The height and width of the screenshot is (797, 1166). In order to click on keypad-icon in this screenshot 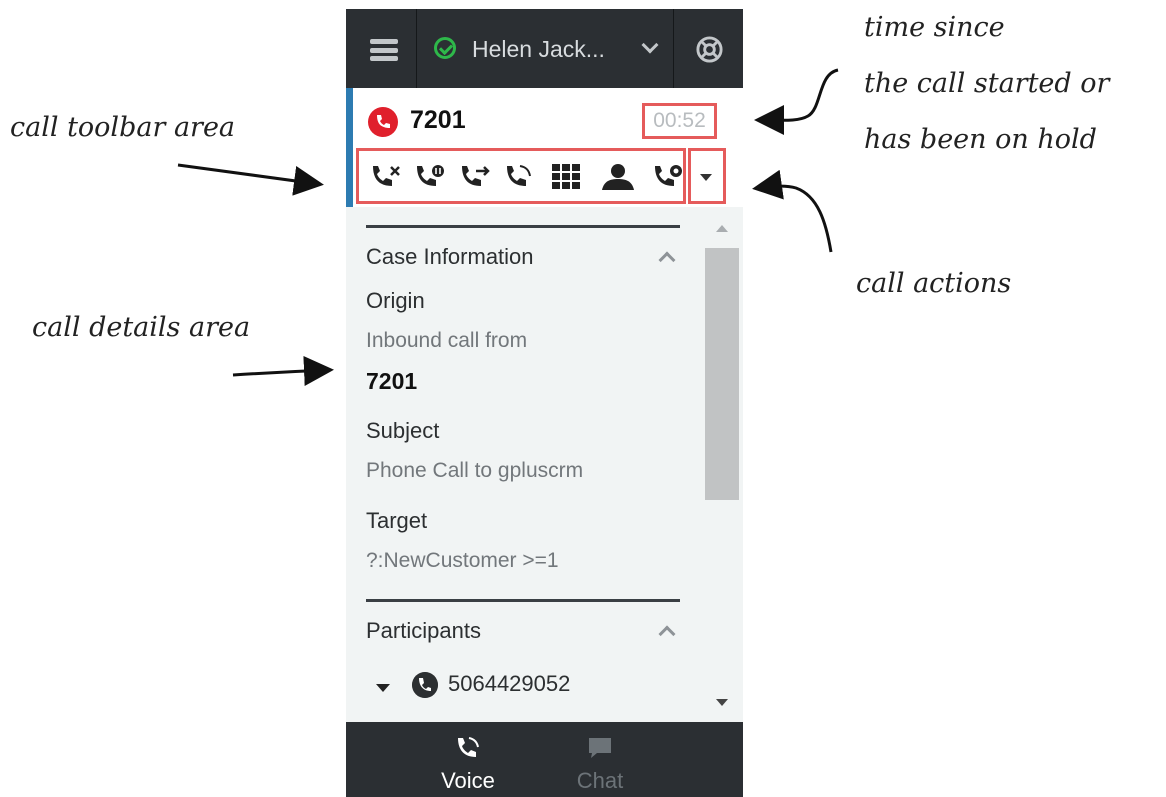, I will do `click(566, 177)`.